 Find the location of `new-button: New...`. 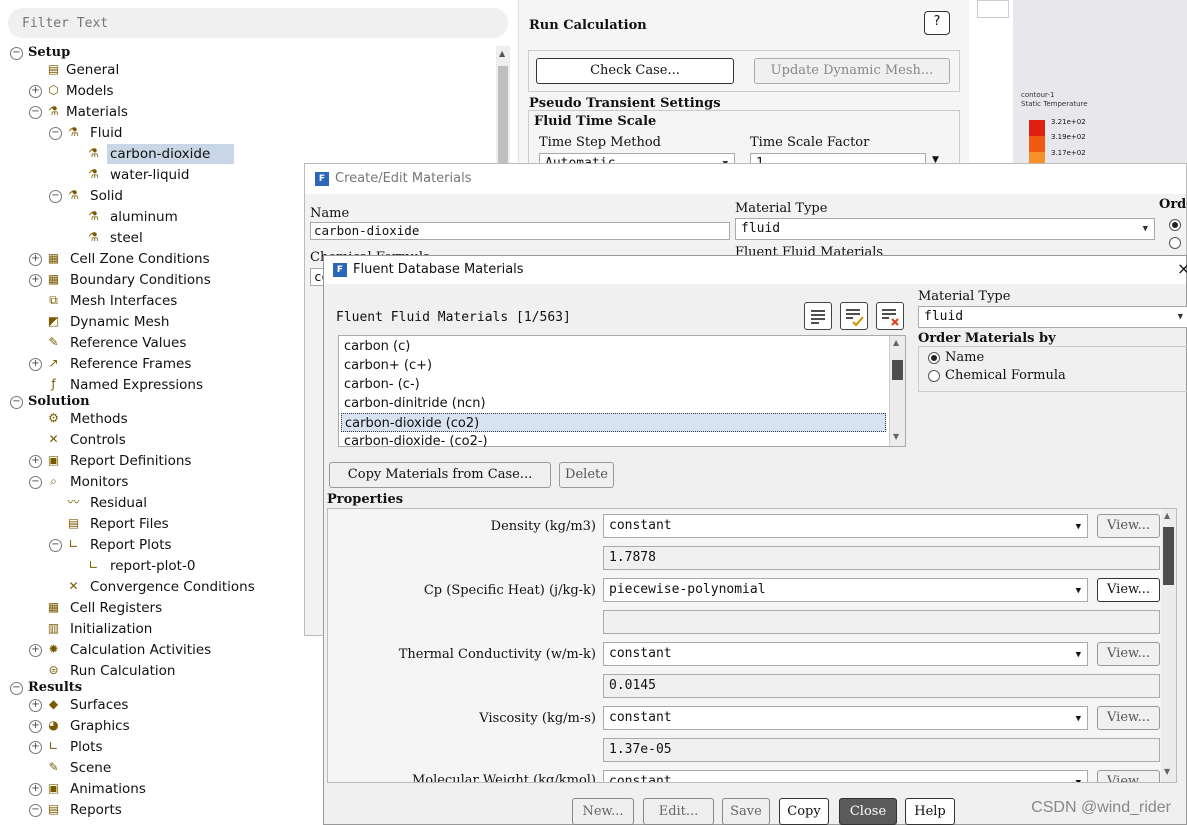

new-button: New... is located at coordinates (603, 811).